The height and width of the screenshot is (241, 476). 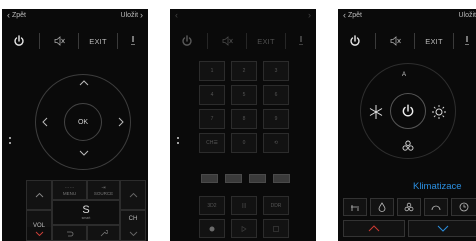 What do you see at coordinates (133, 195) in the screenshot?
I see `ch-up-button` at bounding box center [133, 195].